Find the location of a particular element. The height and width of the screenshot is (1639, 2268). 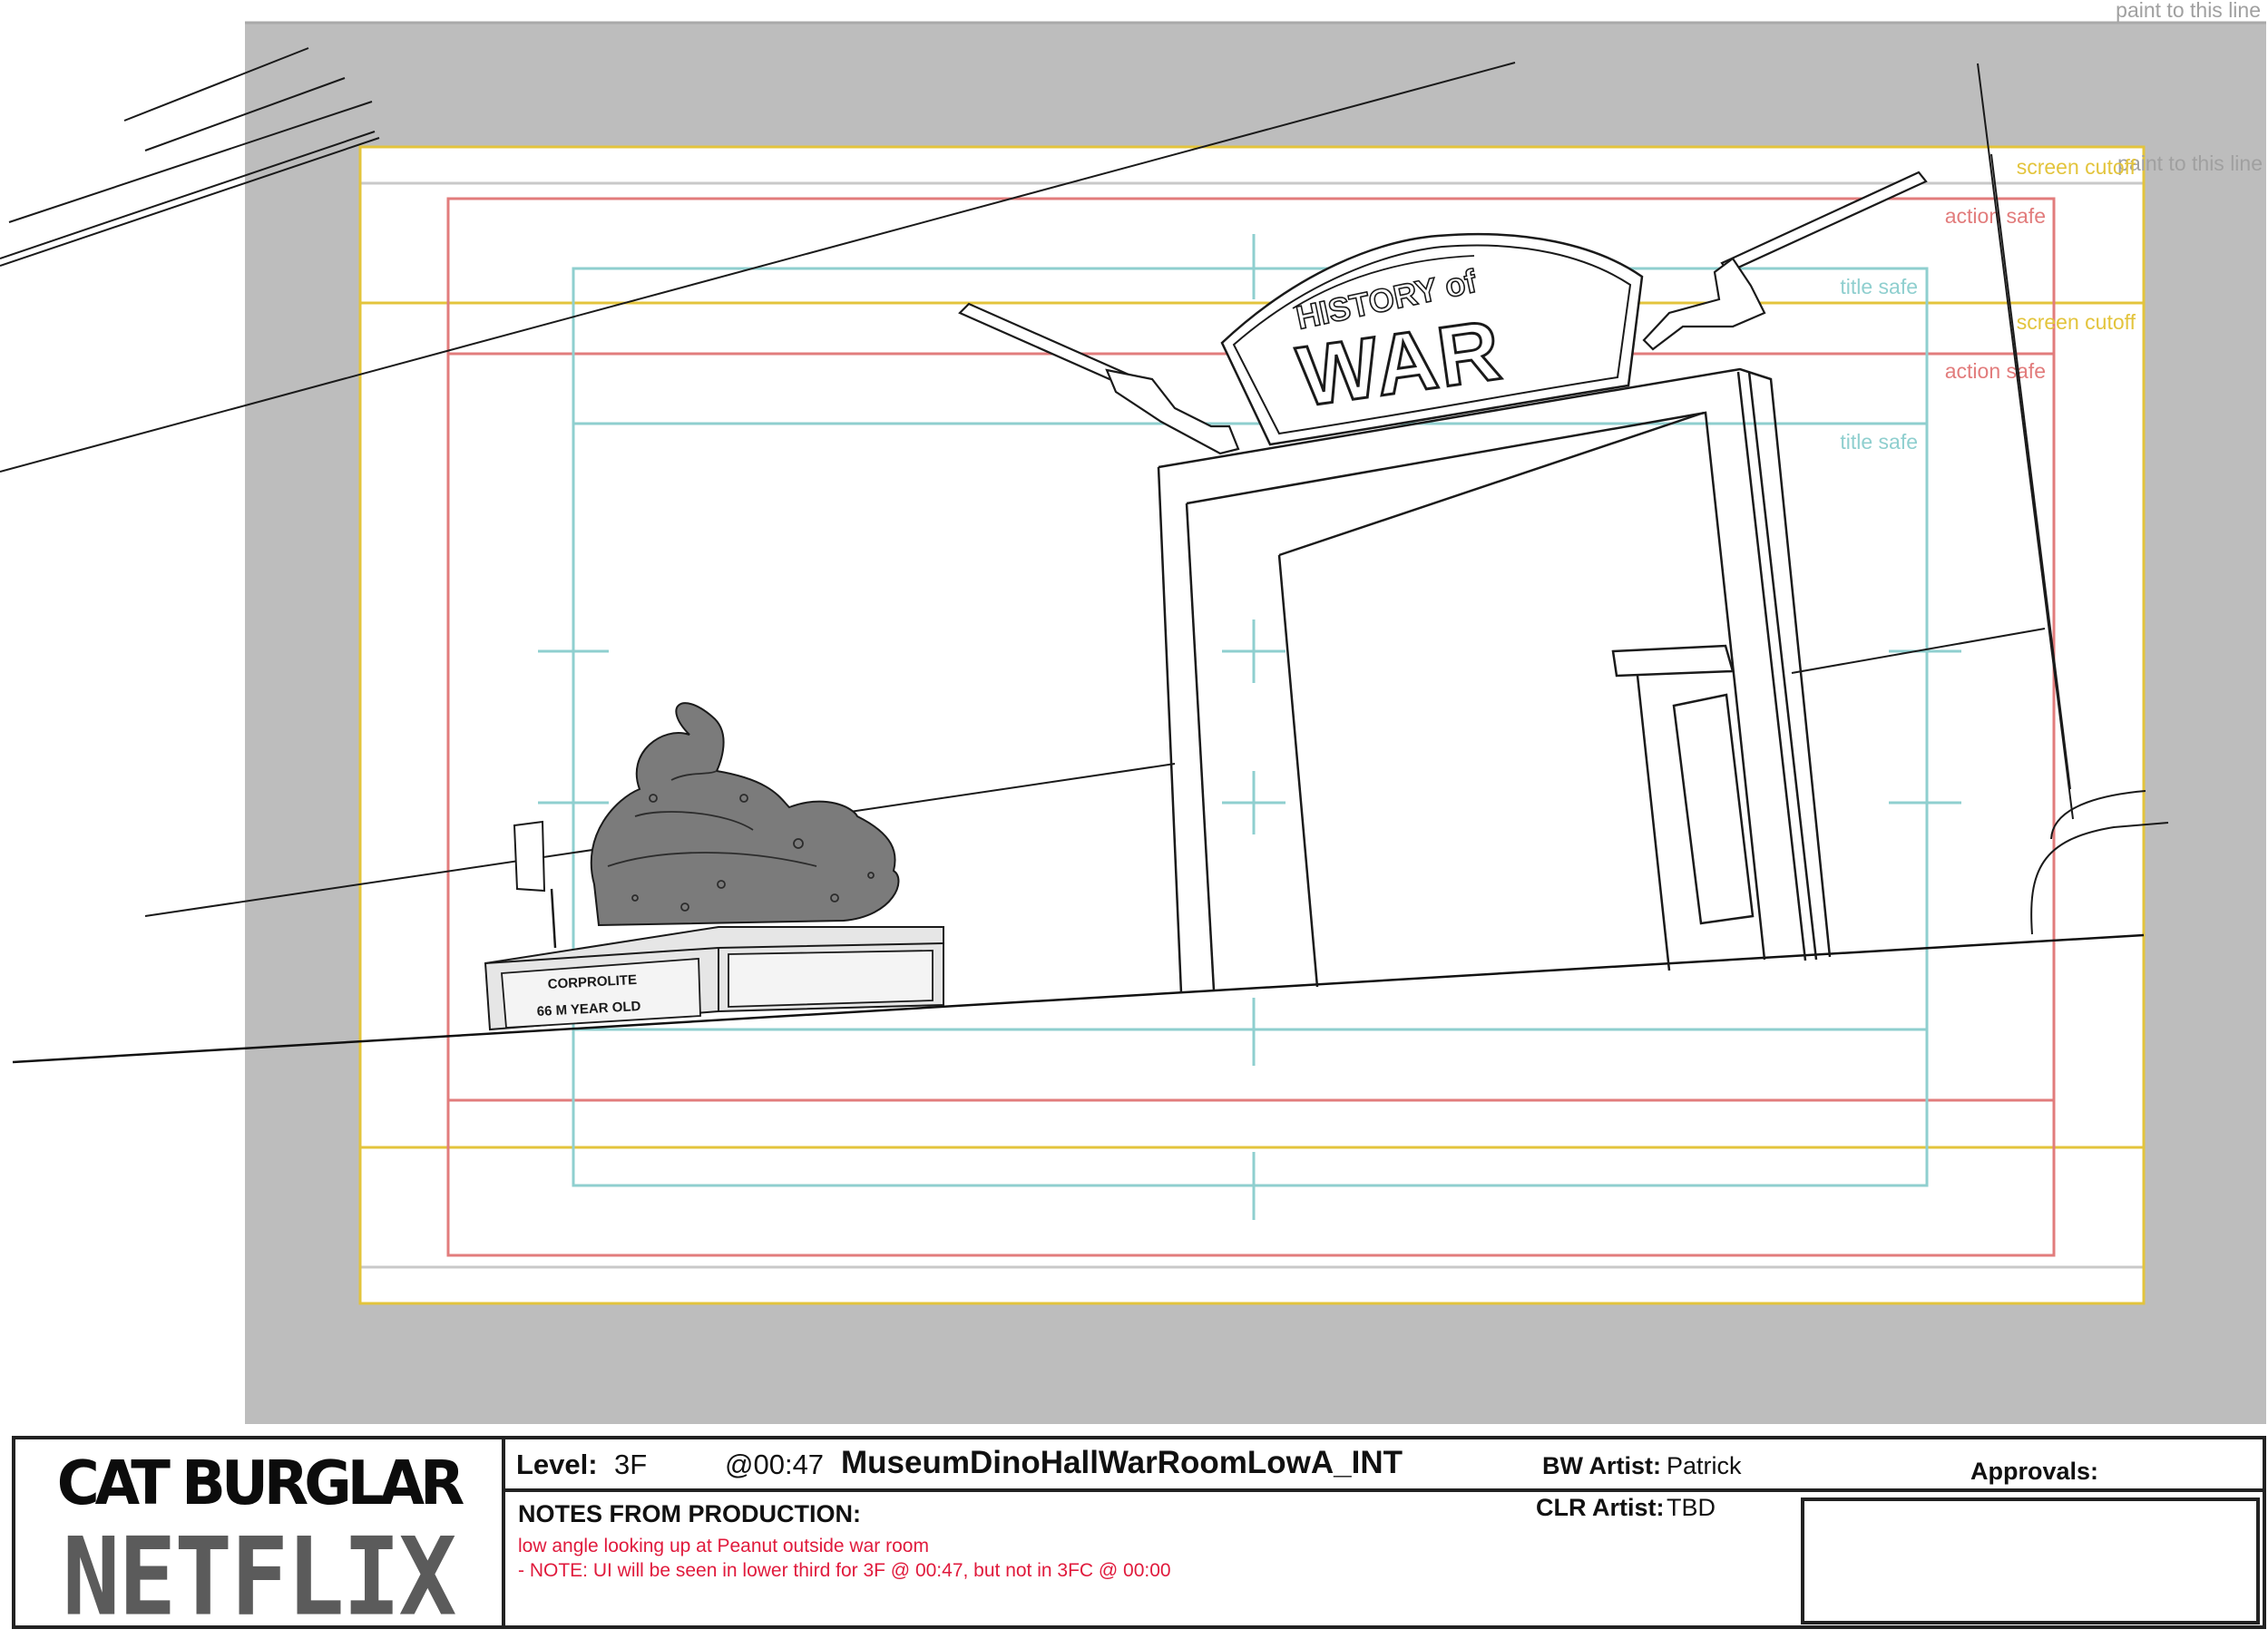

level-label: Level: is located at coordinates (557, 1464).